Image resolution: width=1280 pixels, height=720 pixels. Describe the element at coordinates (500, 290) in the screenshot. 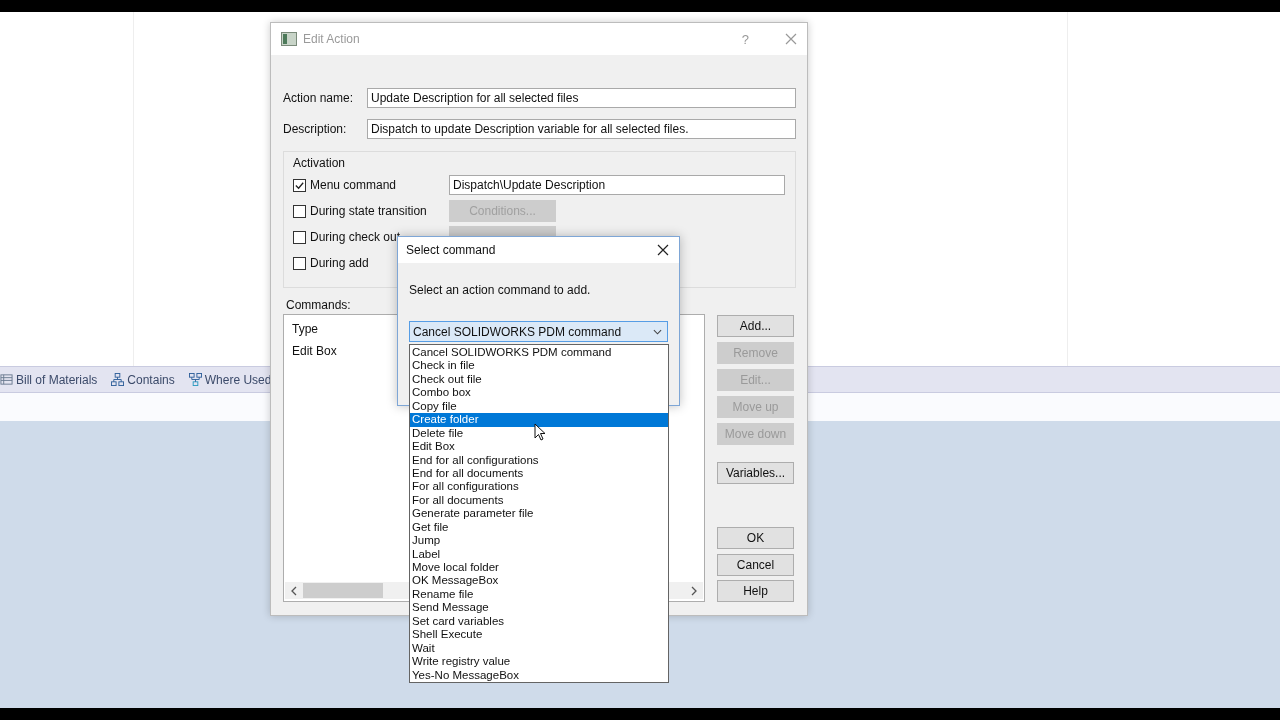

I see `prompt-text: Select an action command to add.` at that location.